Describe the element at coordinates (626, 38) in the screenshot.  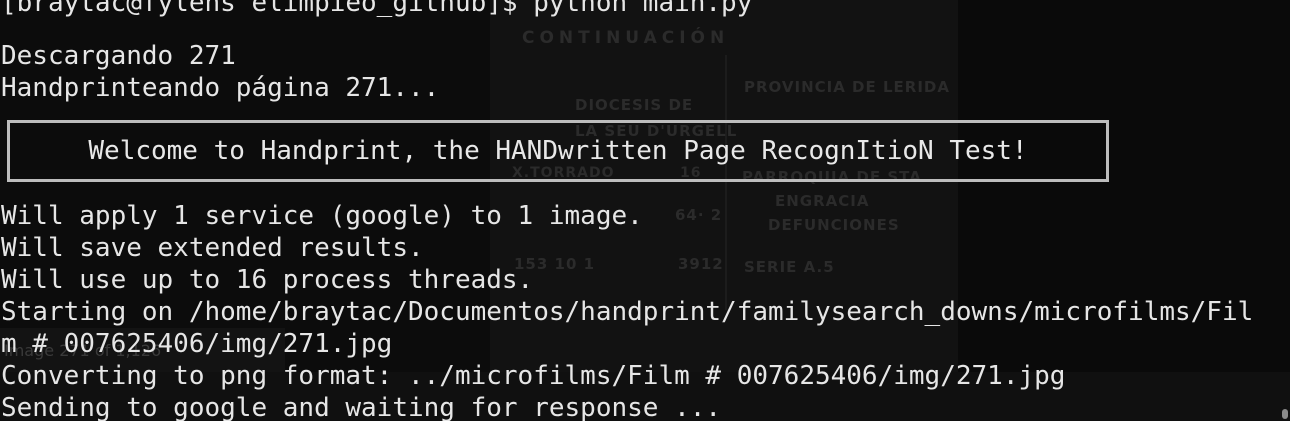
I see `background-document-title: CONTINUACIÓN` at that location.